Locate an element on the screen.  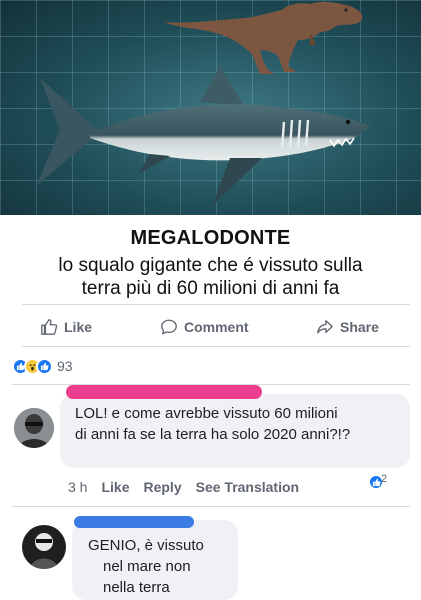
like-icon is located at coordinates (44, 366).